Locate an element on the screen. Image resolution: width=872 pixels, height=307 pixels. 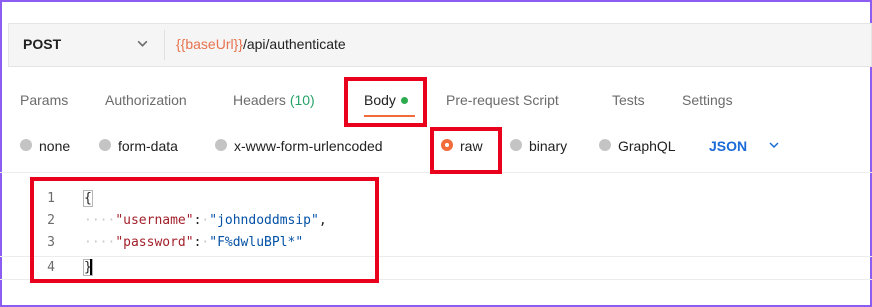
highlight-box-body-tab is located at coordinates (385, 102).